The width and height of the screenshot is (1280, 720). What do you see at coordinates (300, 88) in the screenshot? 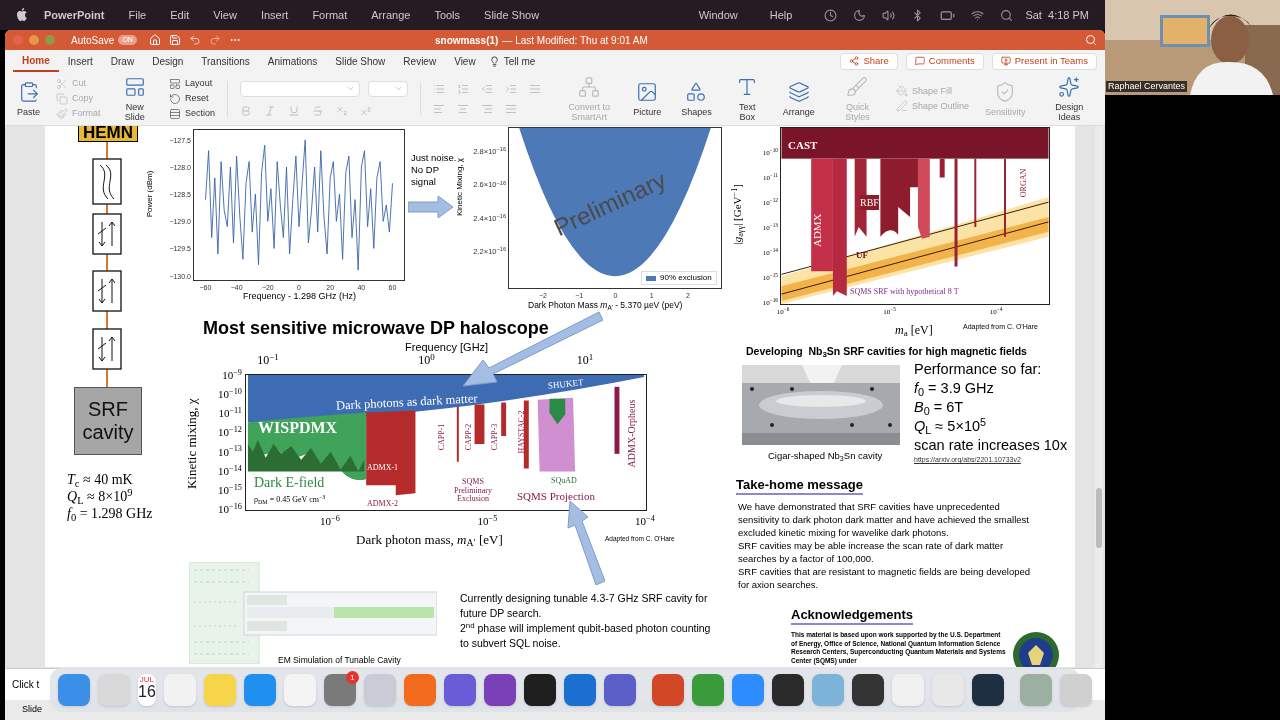
I see `font-name-field` at bounding box center [300, 88].